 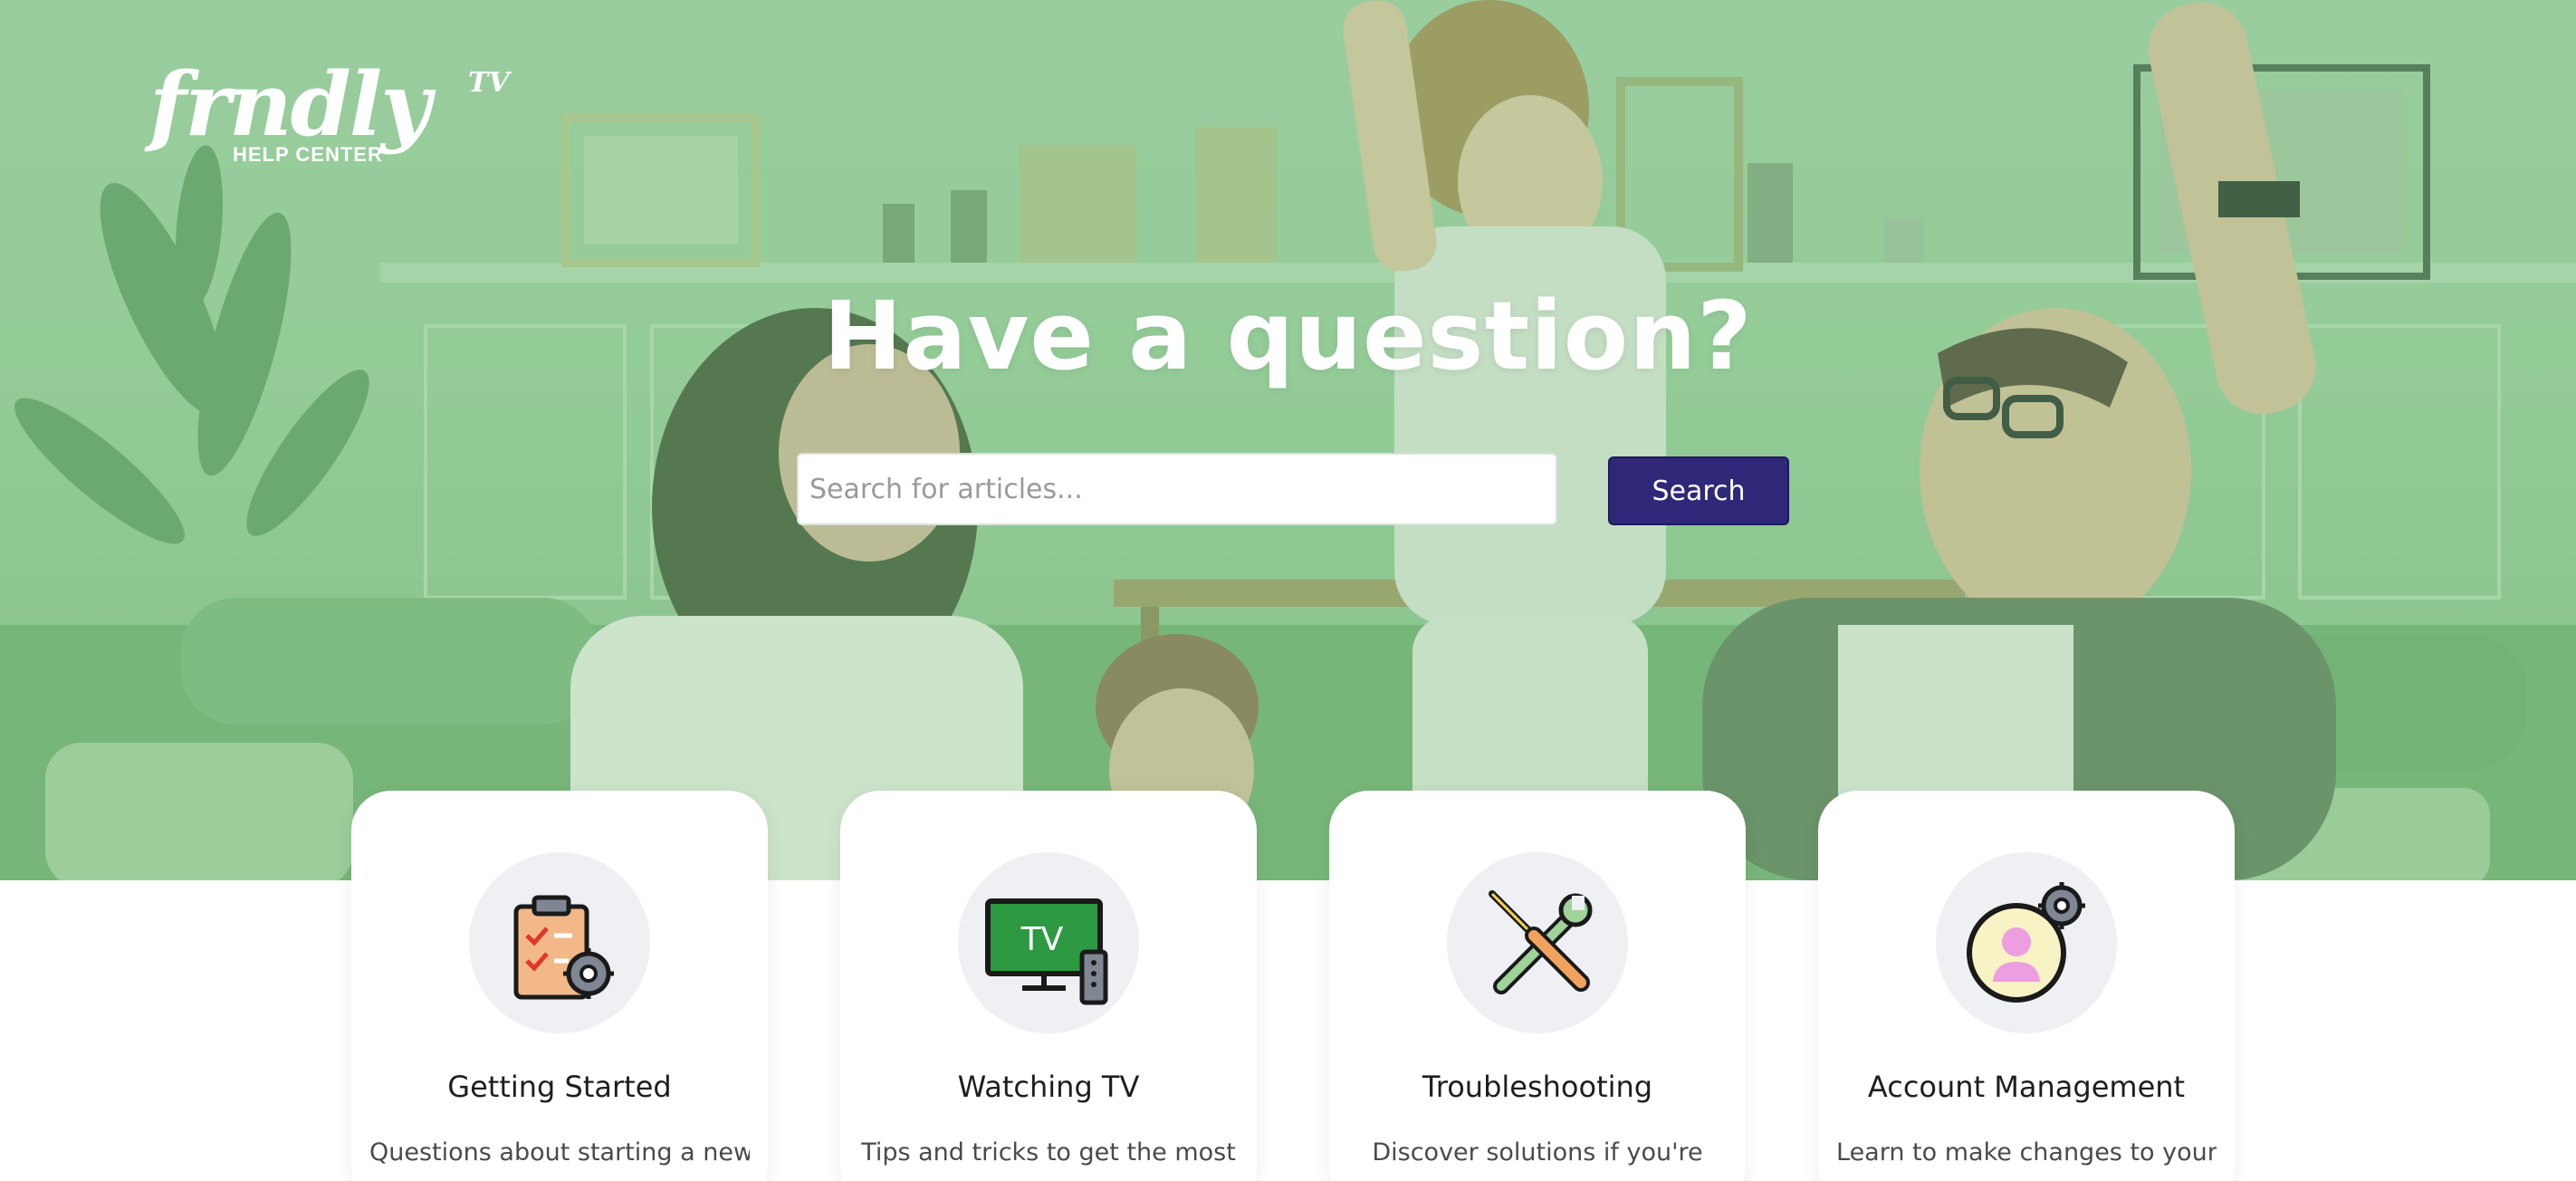 What do you see at coordinates (489, 83) in the screenshot?
I see `logo-tv-mark: TV` at bounding box center [489, 83].